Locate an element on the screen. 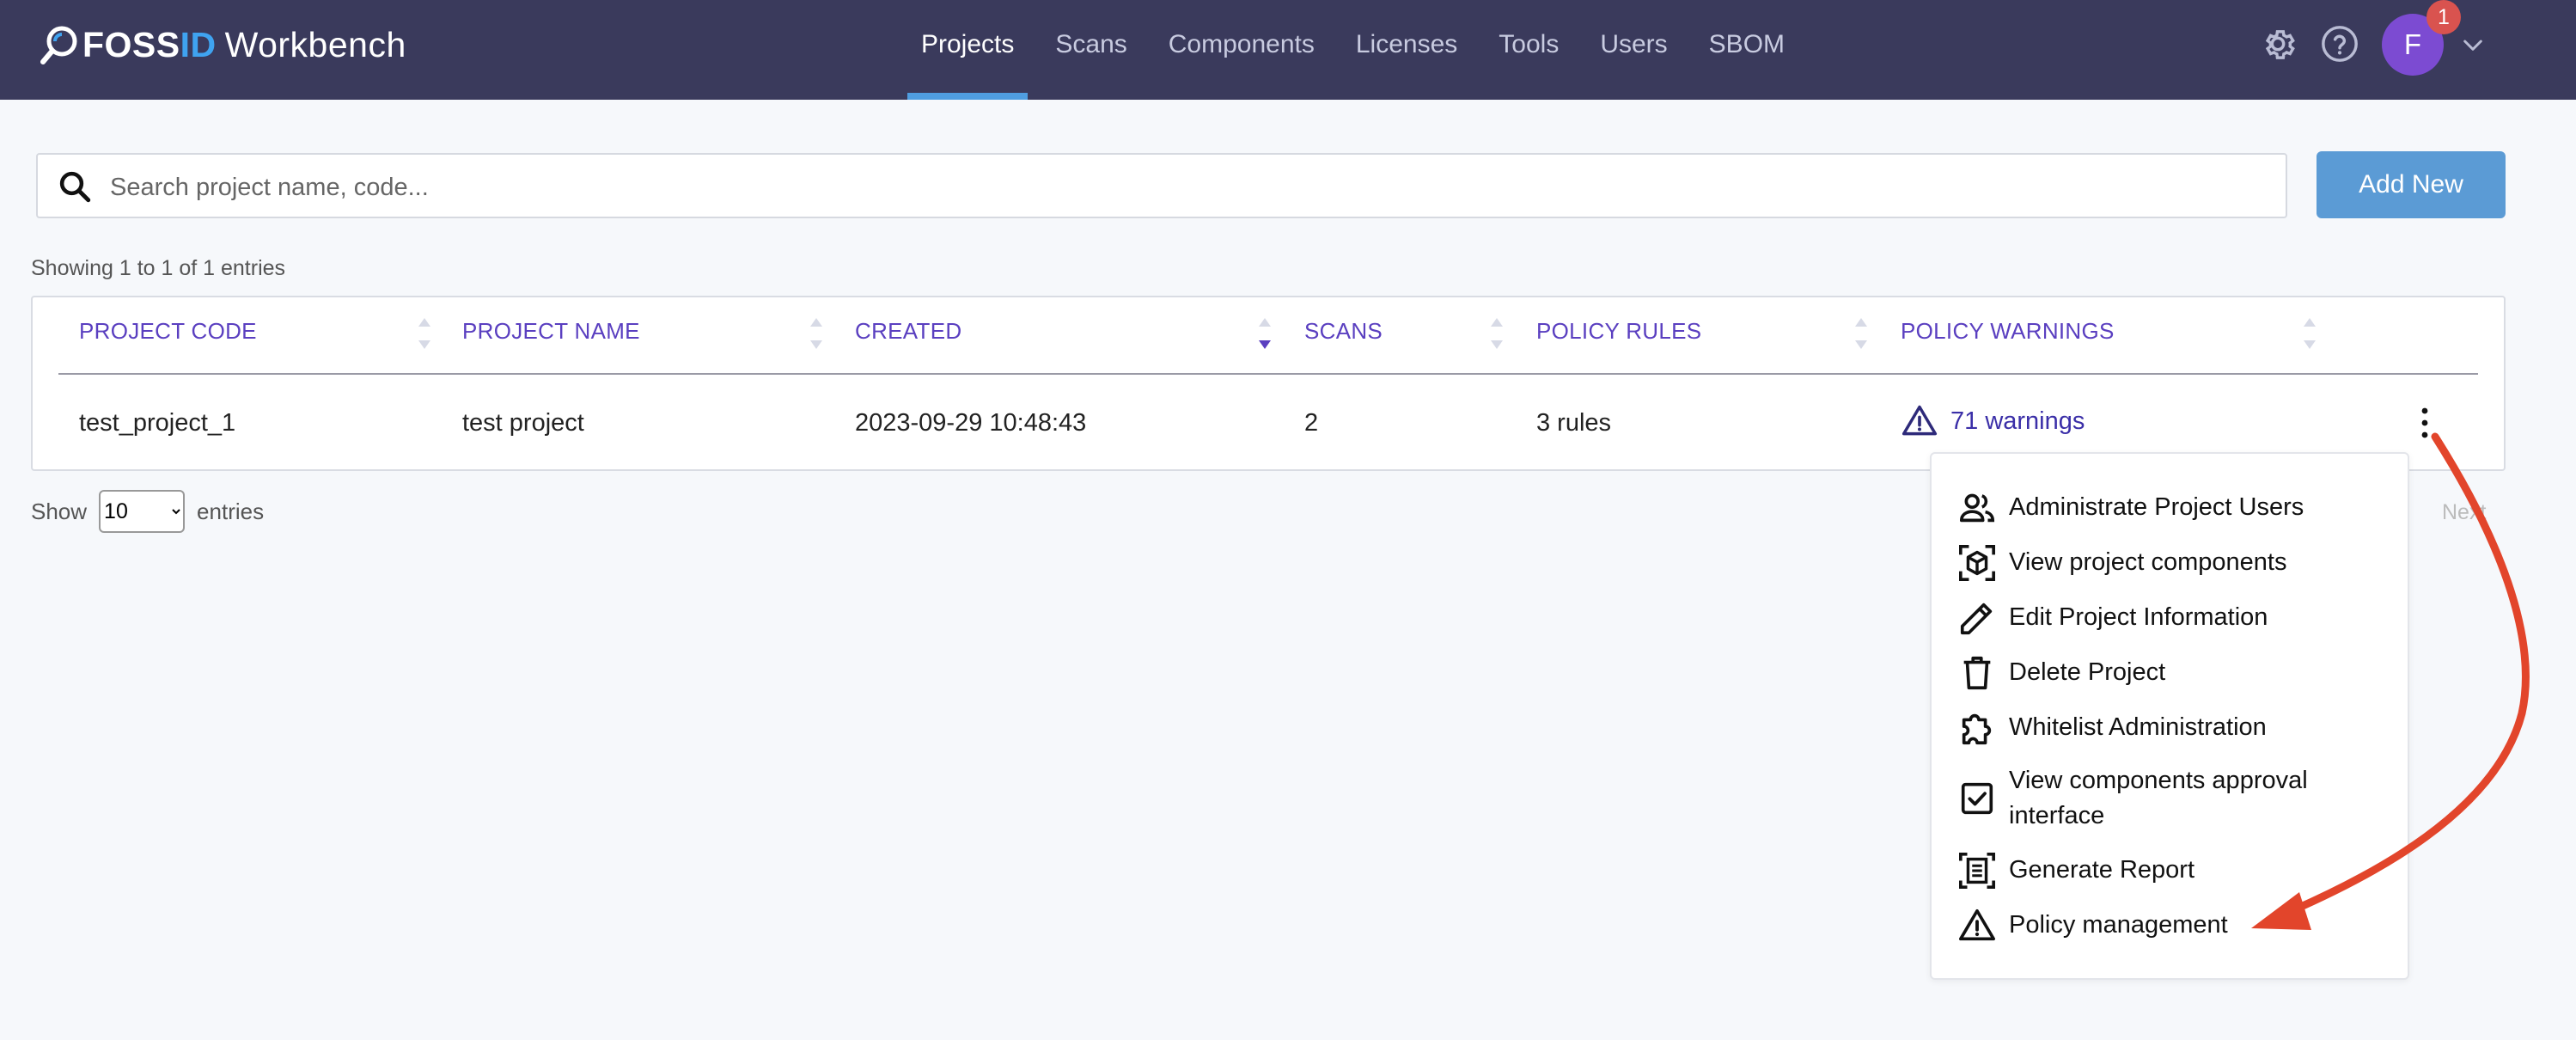  col-header-project-name: PROJECT NAME is located at coordinates (551, 331).